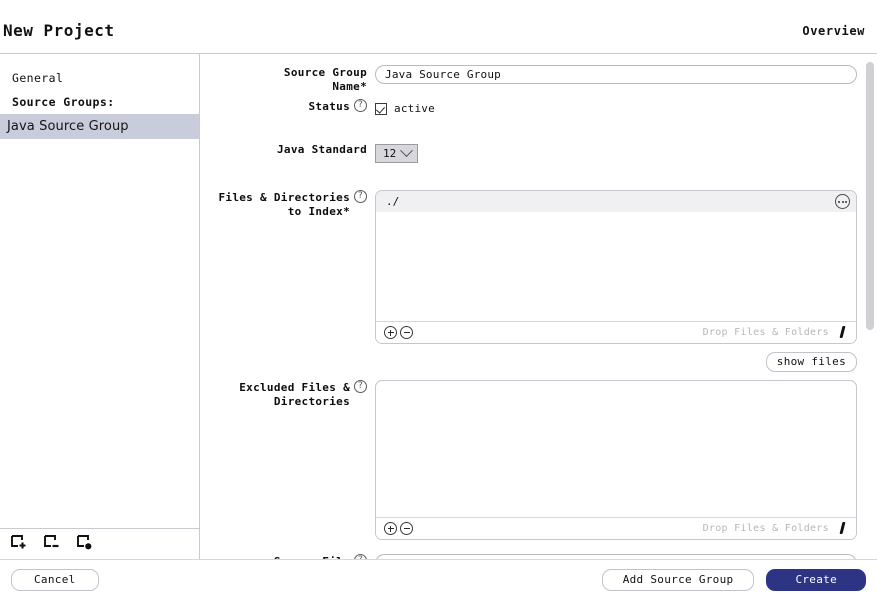 Image resolution: width=877 pixels, height=599 pixels. I want to click on field-col-source-file, so click(626, 556).